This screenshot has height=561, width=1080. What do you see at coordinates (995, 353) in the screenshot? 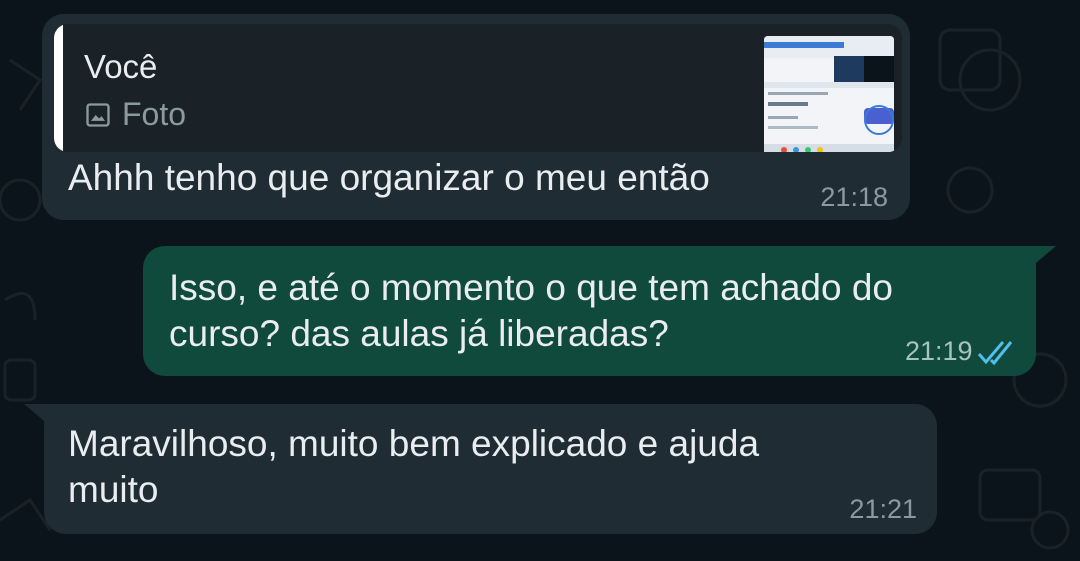
I see `double-check-icon` at bounding box center [995, 353].